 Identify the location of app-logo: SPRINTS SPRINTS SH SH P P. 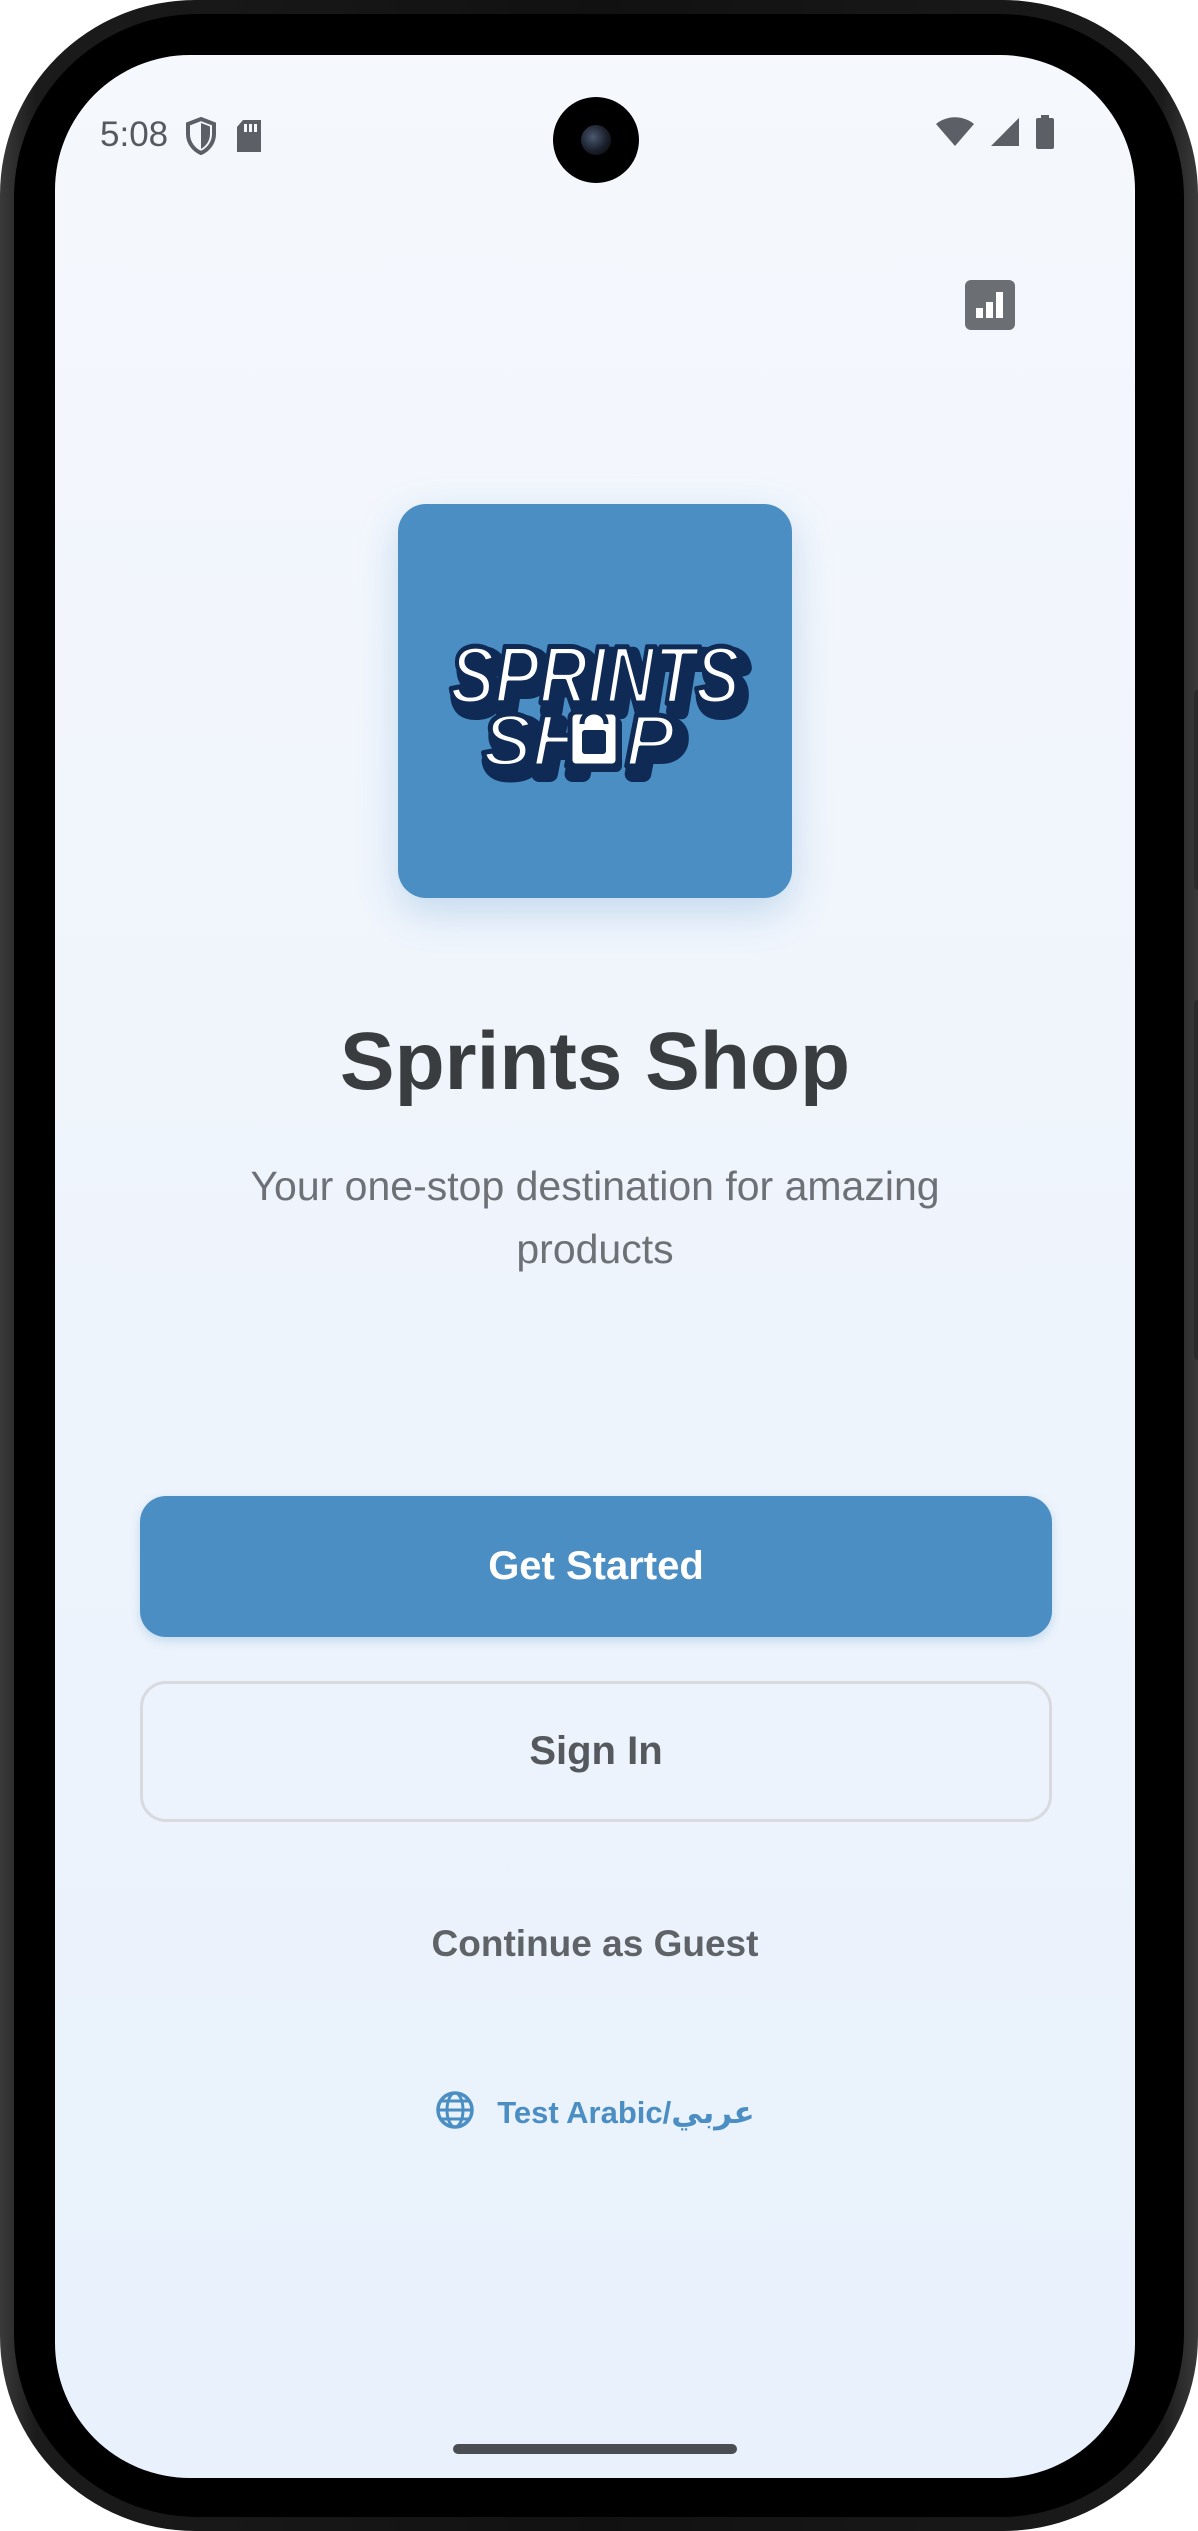
(595, 701).